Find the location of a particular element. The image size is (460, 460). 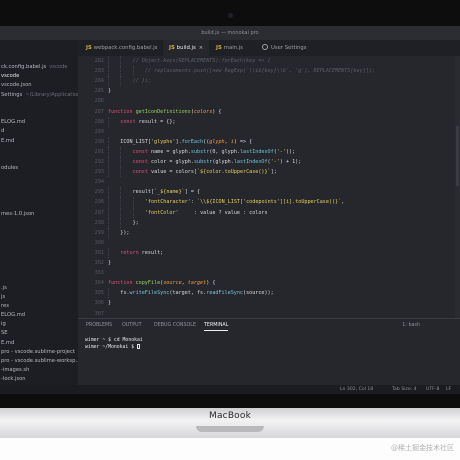

watermark: @稀土掘金技术社区 is located at coordinates (422, 448).